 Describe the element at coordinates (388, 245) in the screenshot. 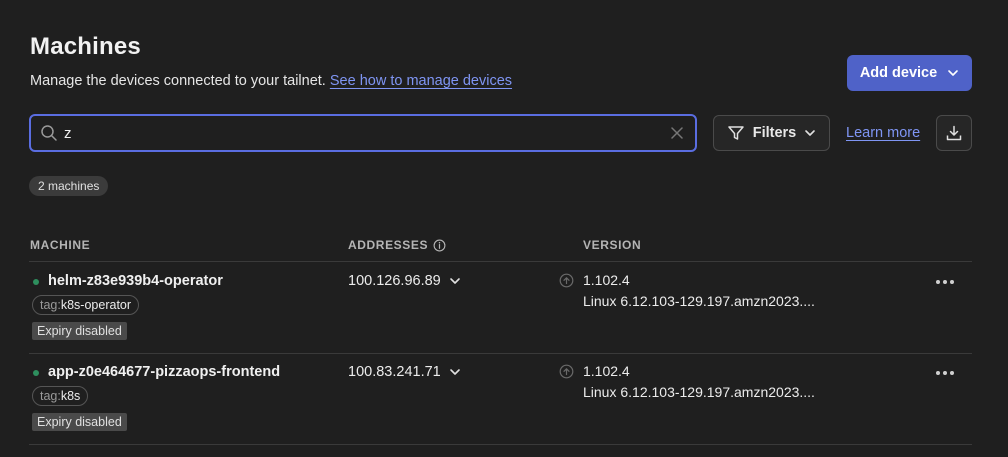

I see `column-header-label: ADDRESSES` at that location.